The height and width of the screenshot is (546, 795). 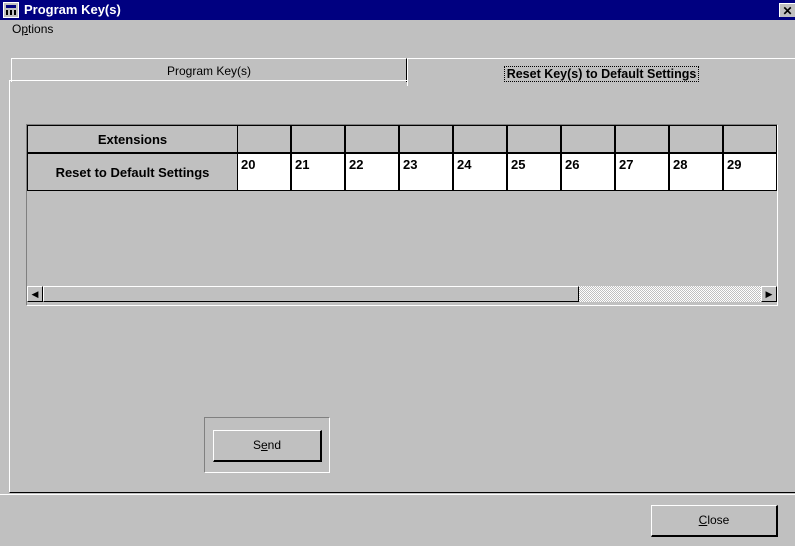 I want to click on tab-reset-keys-label: Reset Key(s) to Default Settings, so click(x=601, y=74).